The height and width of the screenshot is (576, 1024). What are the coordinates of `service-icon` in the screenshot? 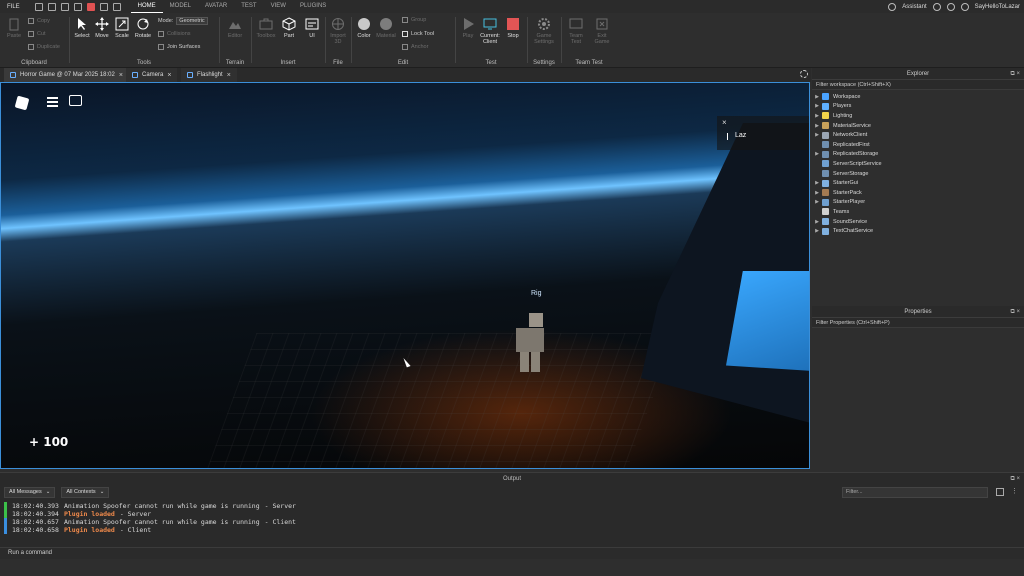 It's located at (825, 97).